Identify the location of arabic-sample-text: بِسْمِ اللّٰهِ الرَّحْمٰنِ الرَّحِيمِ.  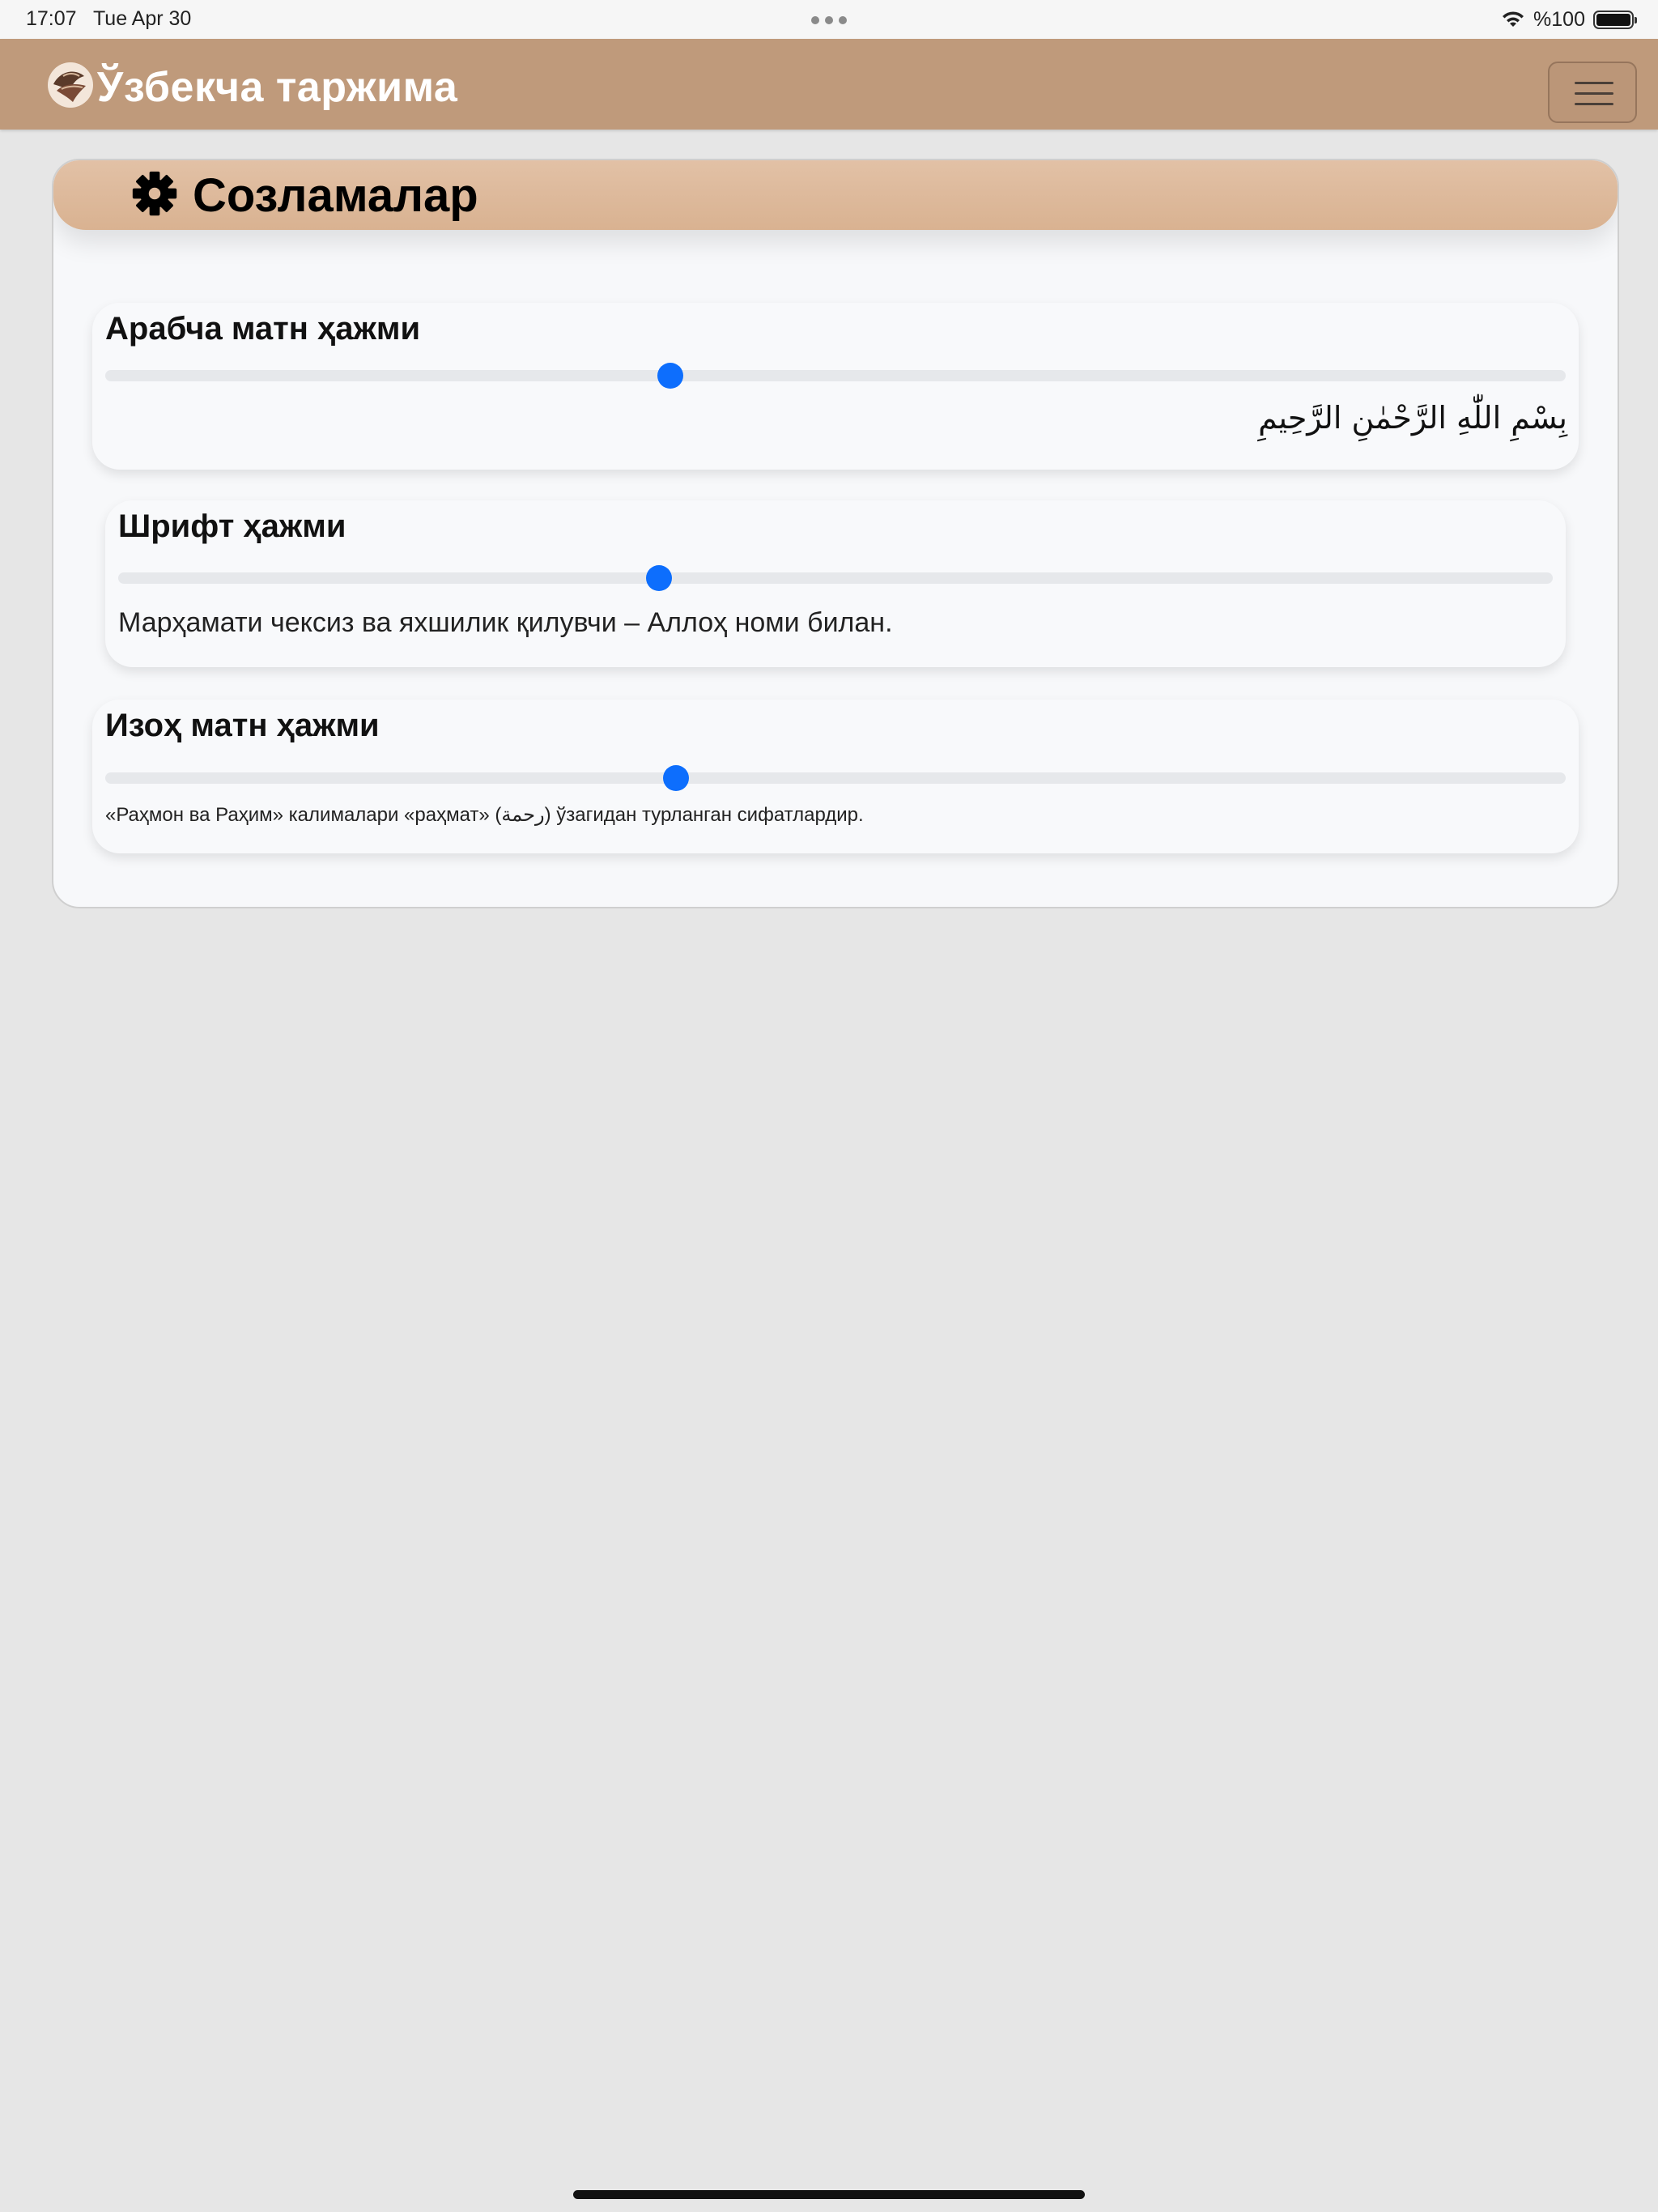
(1412, 418).